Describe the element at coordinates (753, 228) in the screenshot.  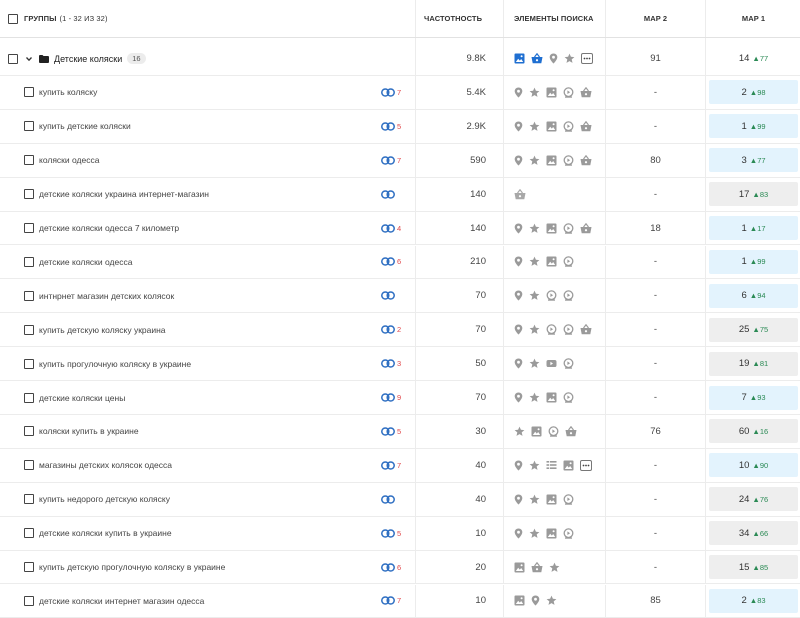
I see `map1-box: 1 ▲17` at that location.